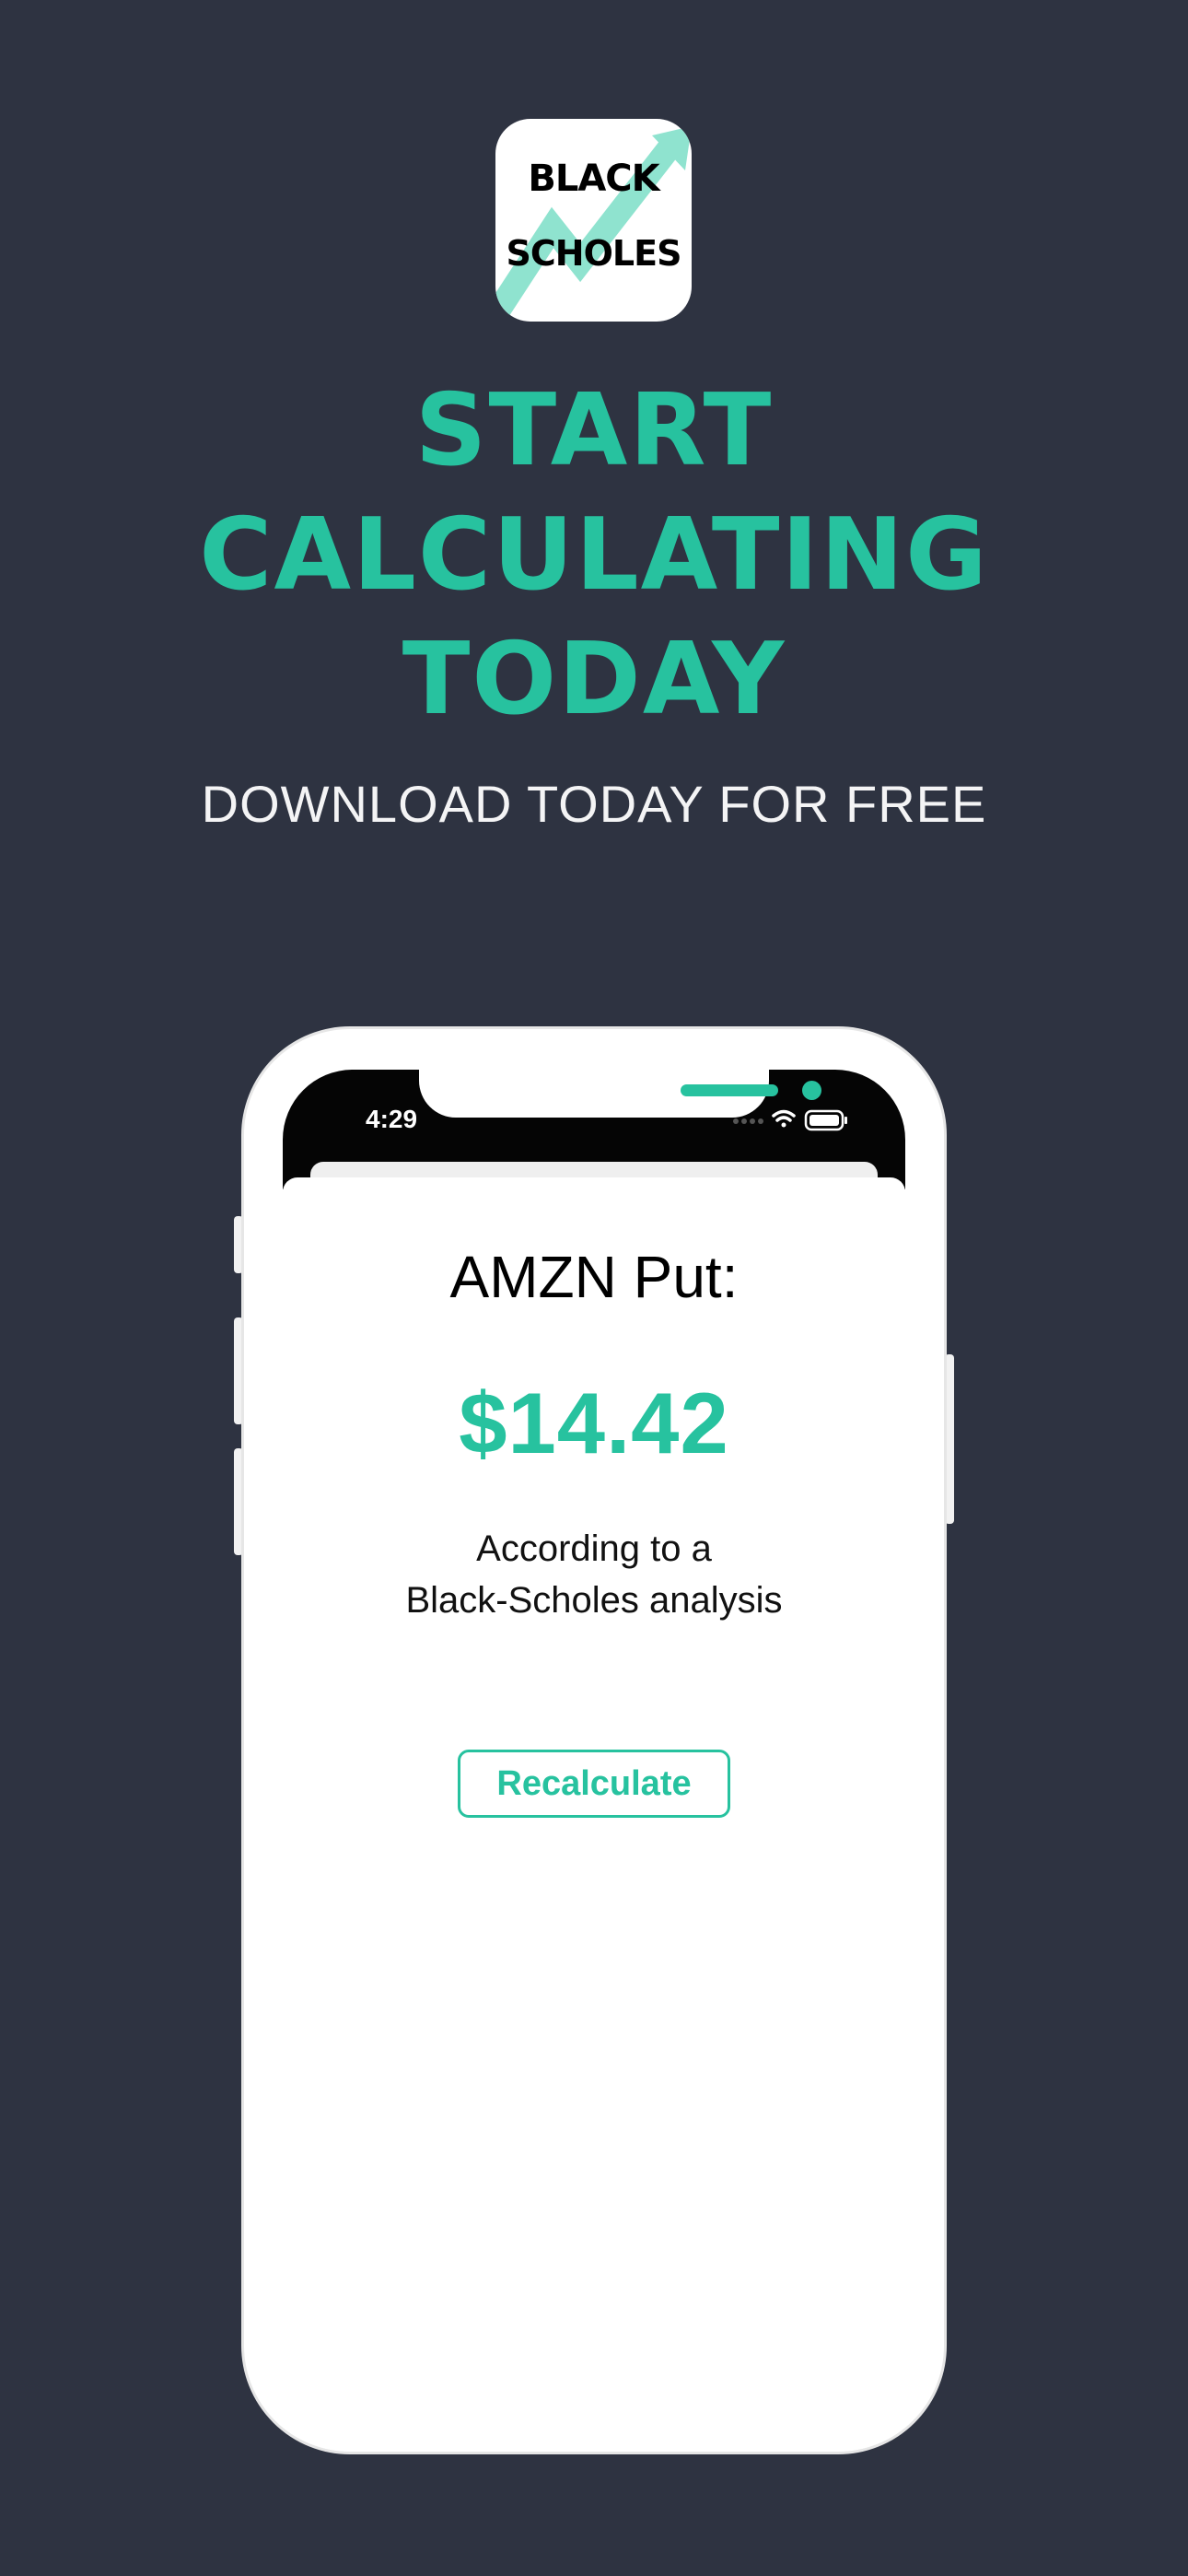  I want to click on status-icons, so click(794, 1119).